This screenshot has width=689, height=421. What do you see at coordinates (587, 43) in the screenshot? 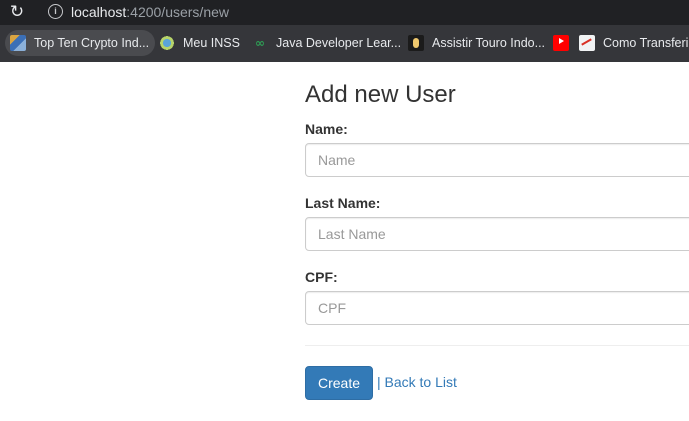
I see `chart-favicon-icon` at bounding box center [587, 43].